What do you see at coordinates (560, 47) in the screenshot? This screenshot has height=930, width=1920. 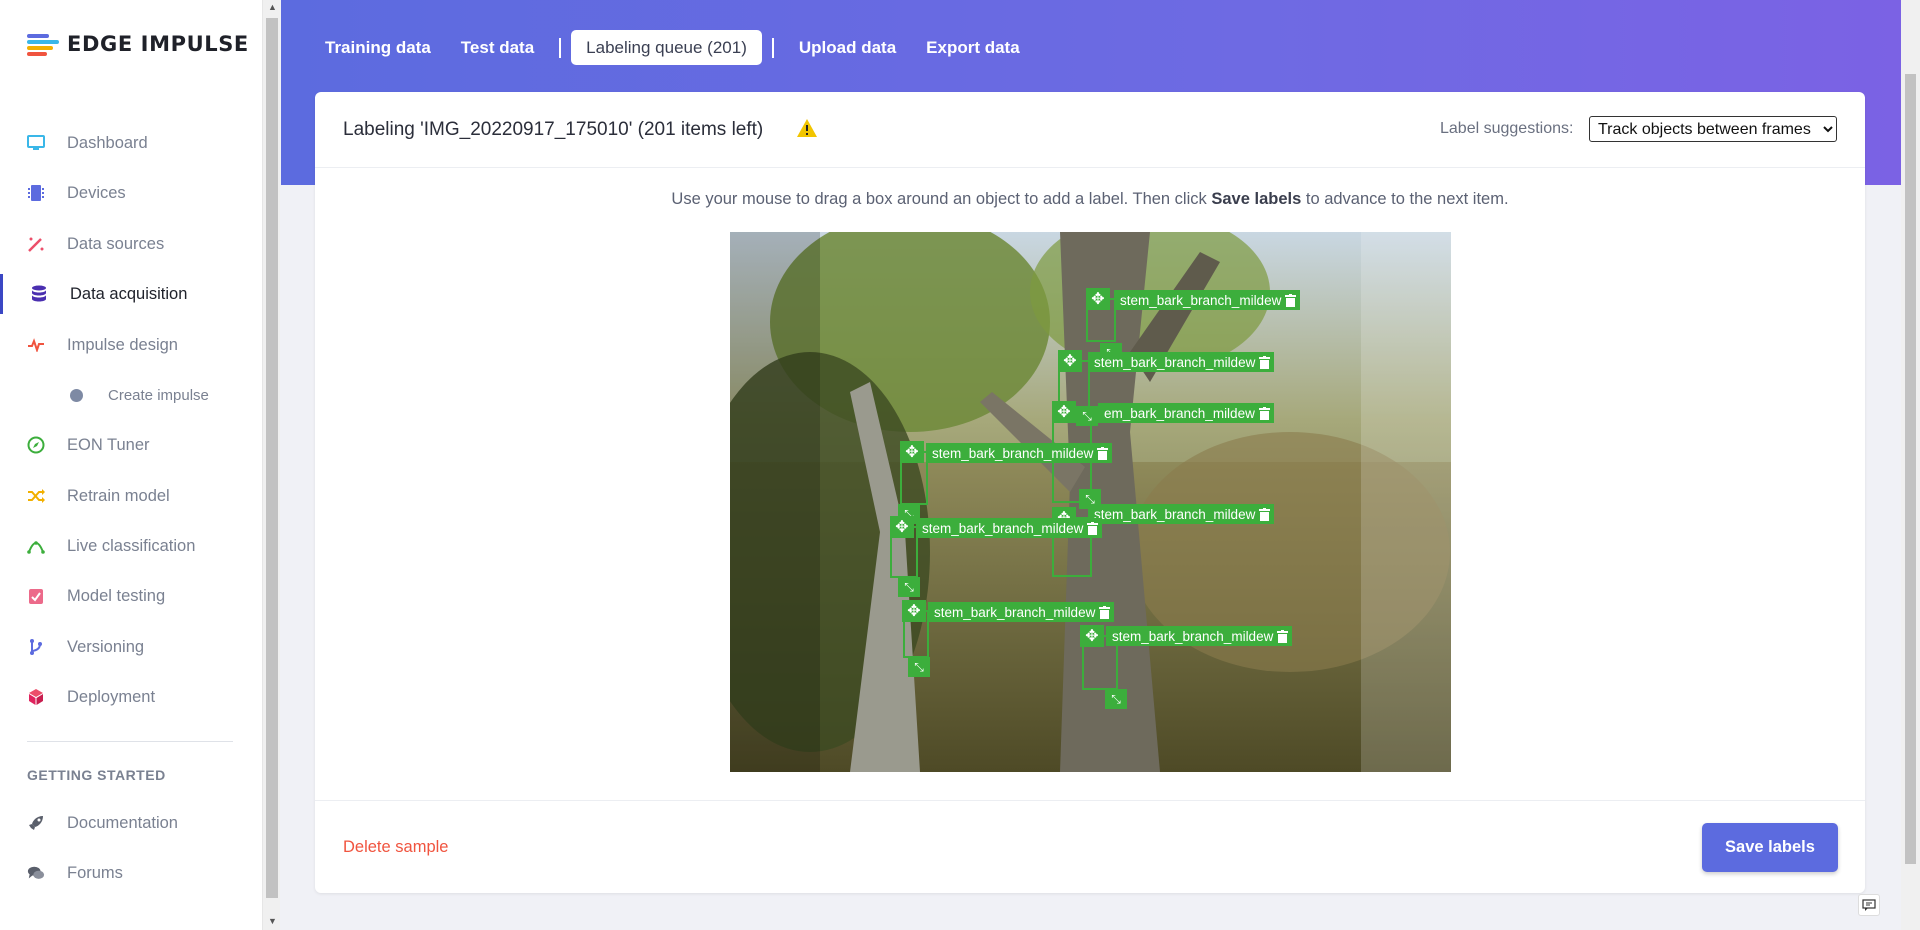 I see `tab-separator` at bounding box center [560, 47].